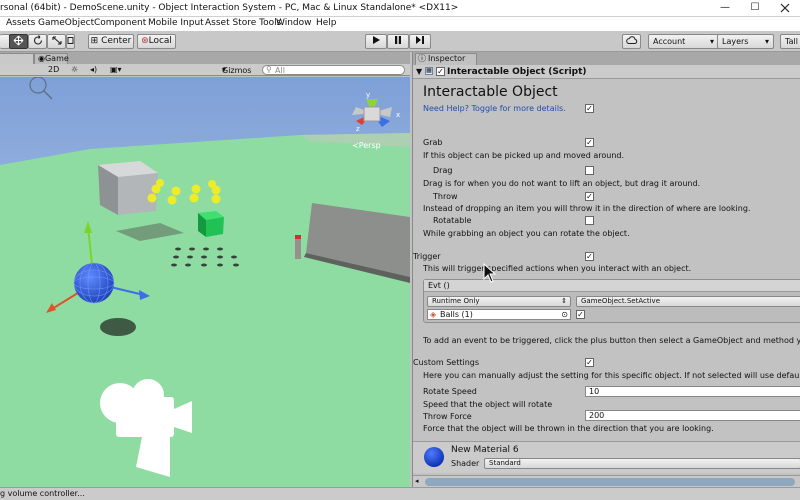 The height and width of the screenshot is (500, 800). What do you see at coordinates (692, 391) in the screenshot?
I see `rotate-speed-input: 10` at bounding box center [692, 391].